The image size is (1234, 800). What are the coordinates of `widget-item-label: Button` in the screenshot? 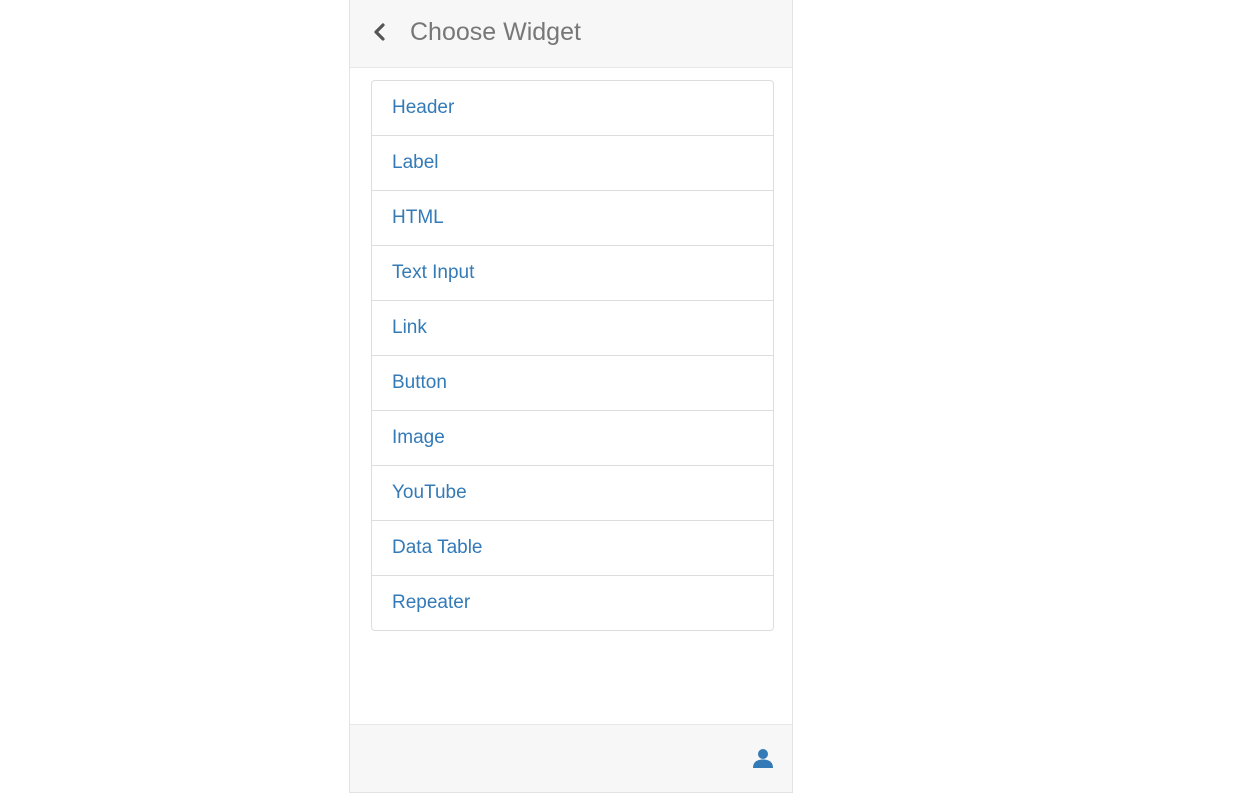 It's located at (419, 382).